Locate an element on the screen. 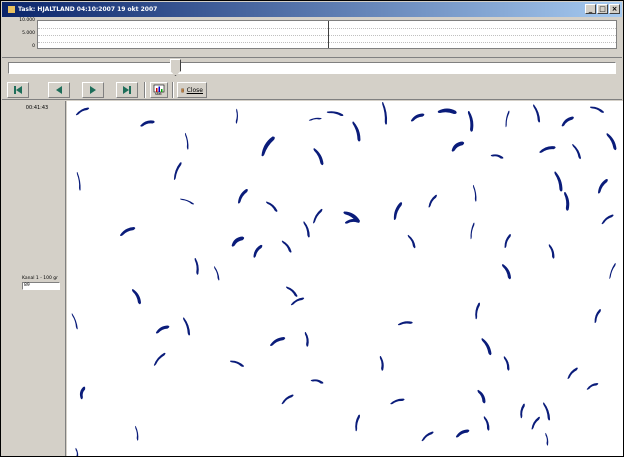 The width and height of the screenshot is (624, 457). maximize-button: □ is located at coordinates (602, 9).